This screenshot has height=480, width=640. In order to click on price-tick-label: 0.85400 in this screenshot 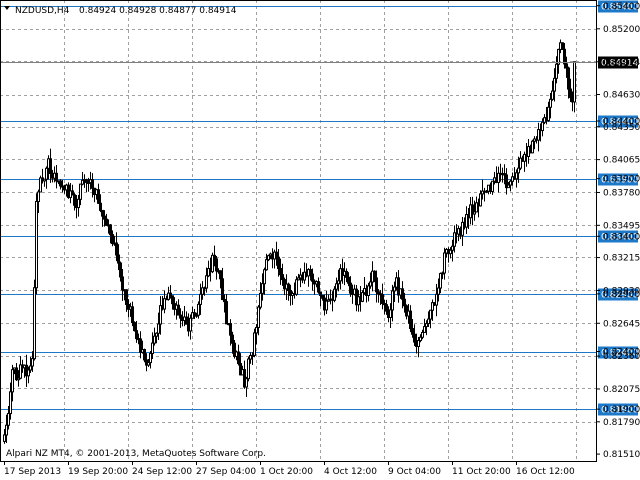, I will do `click(621, 7)`.